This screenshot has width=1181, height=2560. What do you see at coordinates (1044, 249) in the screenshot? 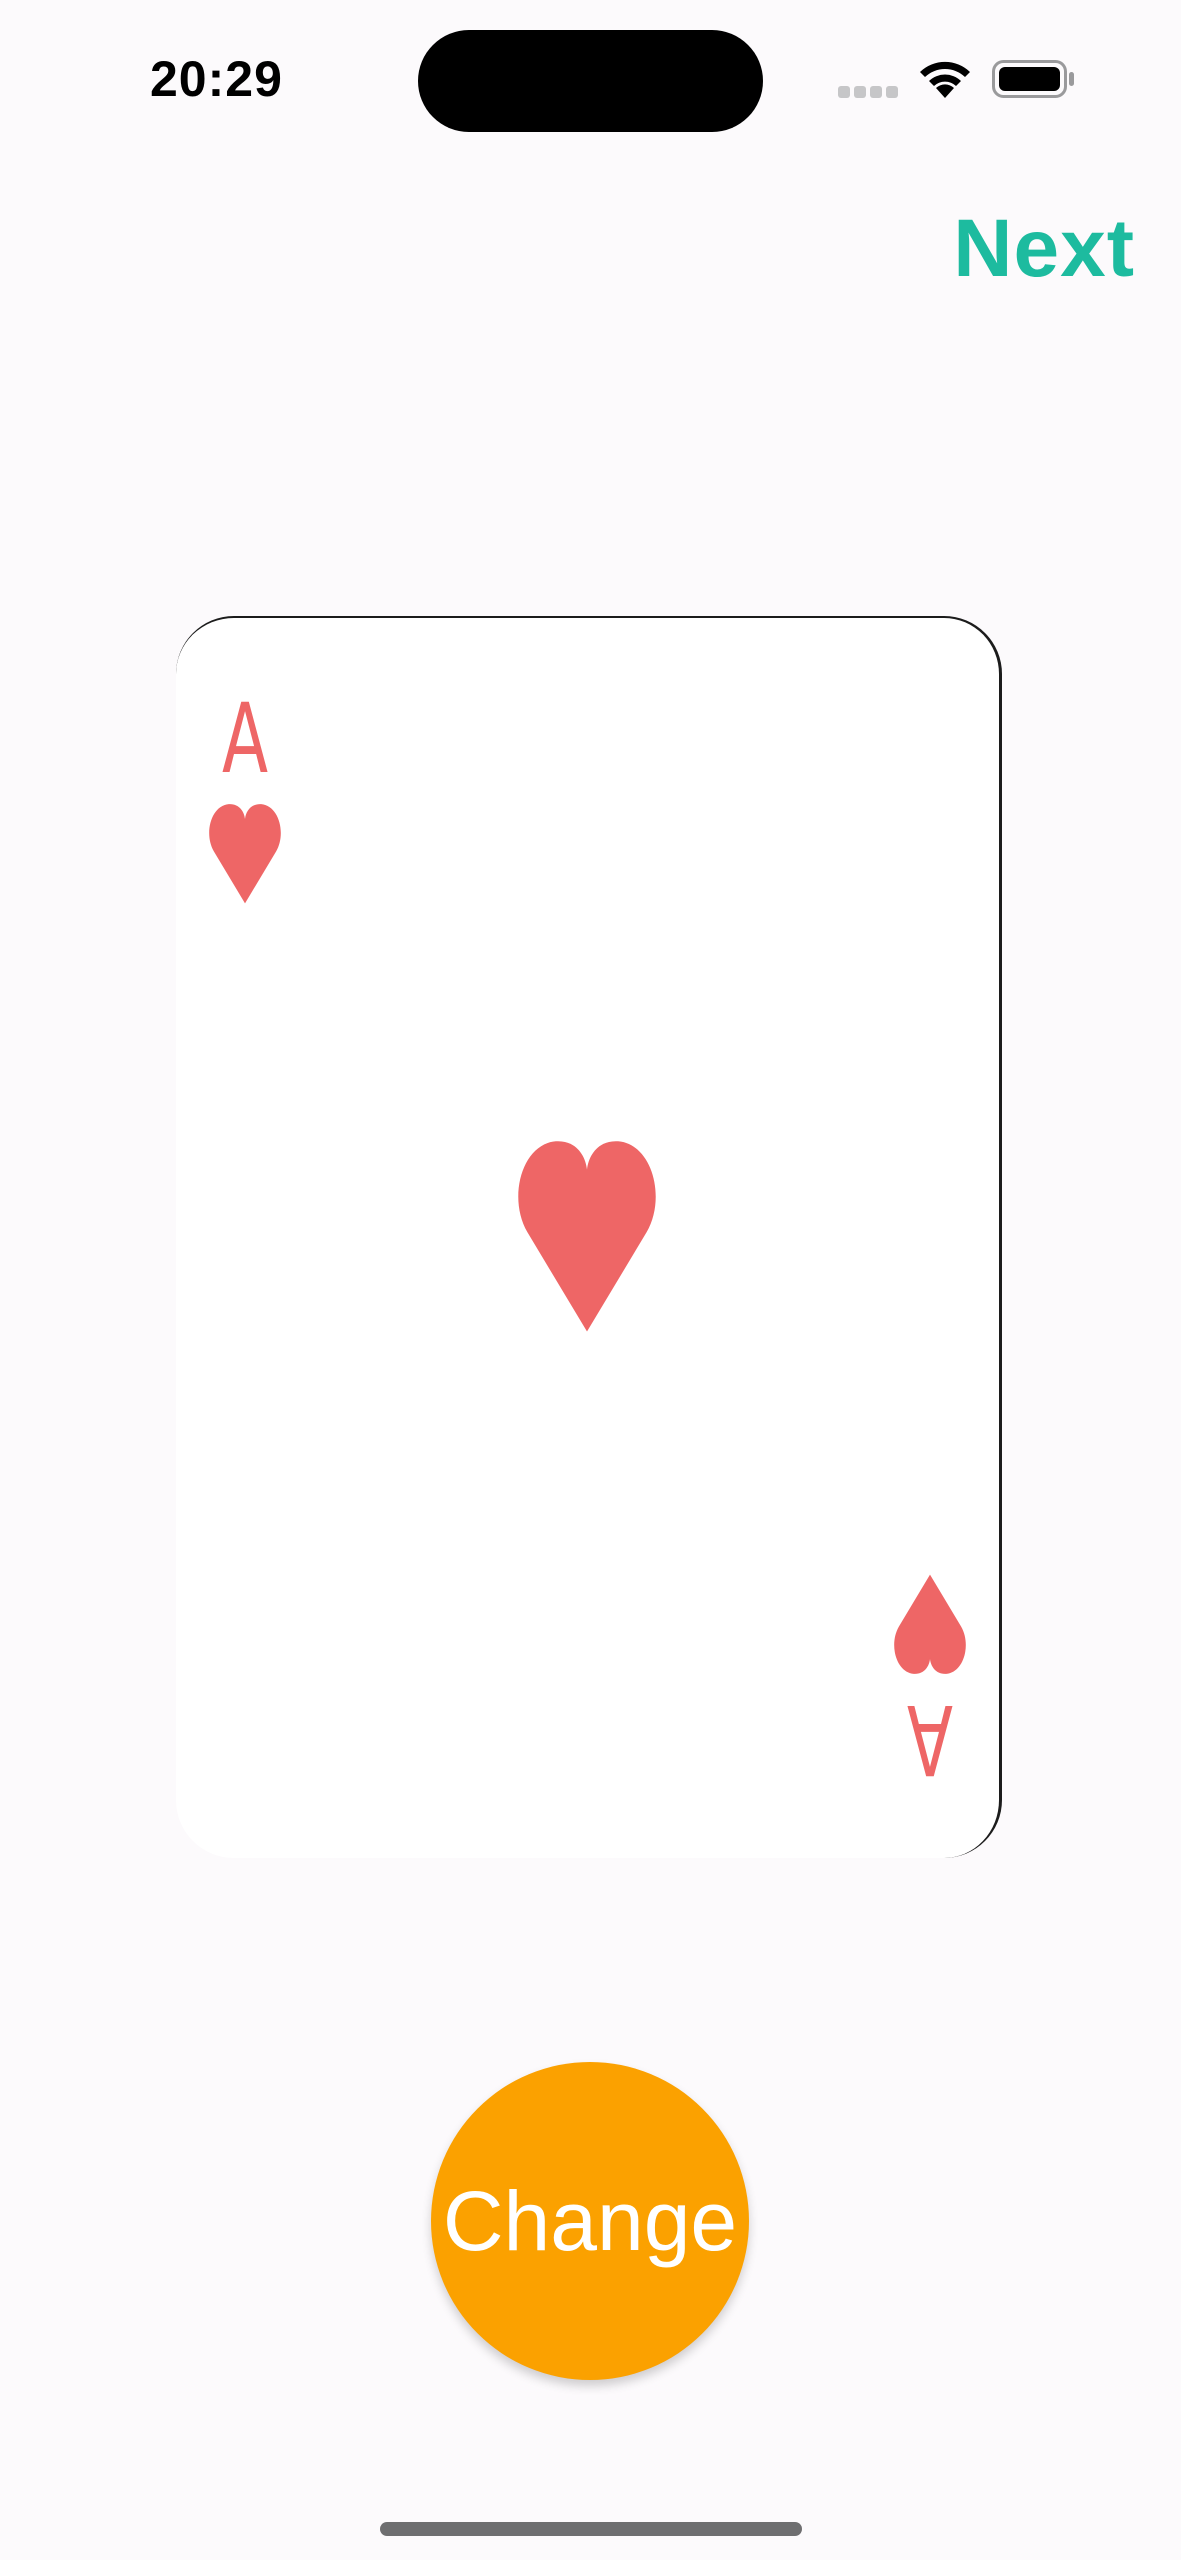
I see `next-button: Next` at bounding box center [1044, 249].